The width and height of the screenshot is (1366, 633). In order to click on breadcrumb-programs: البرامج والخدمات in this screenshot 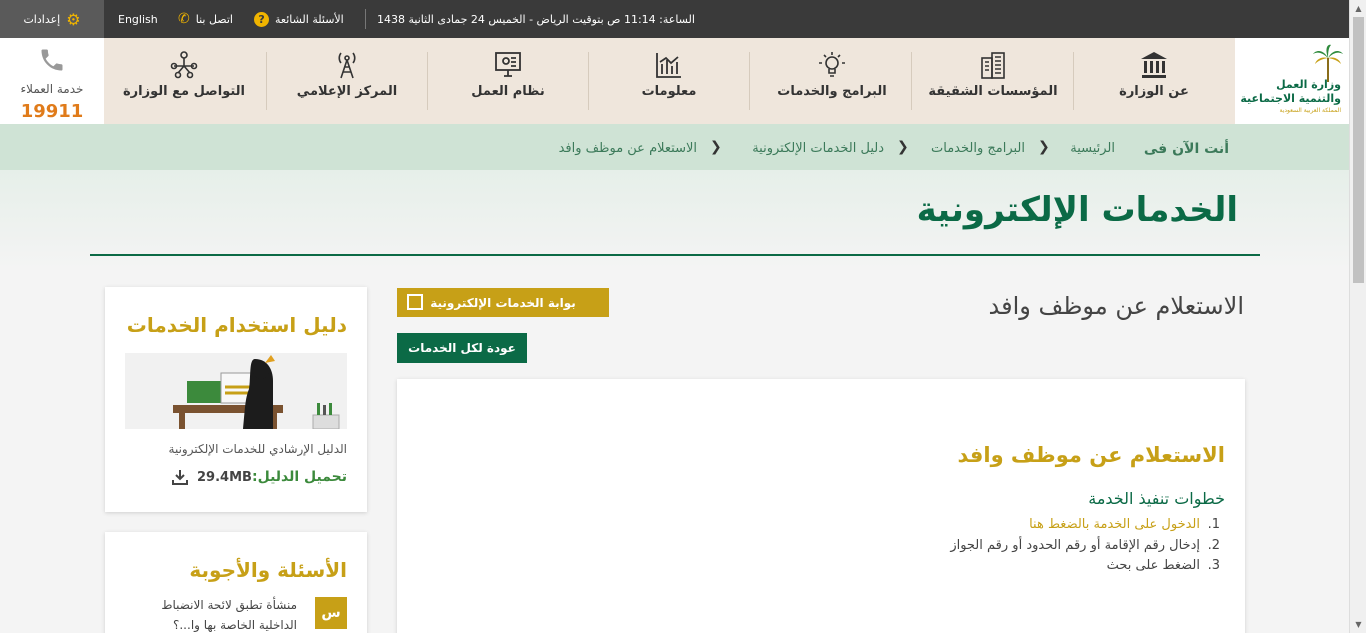, I will do `click(978, 148)`.